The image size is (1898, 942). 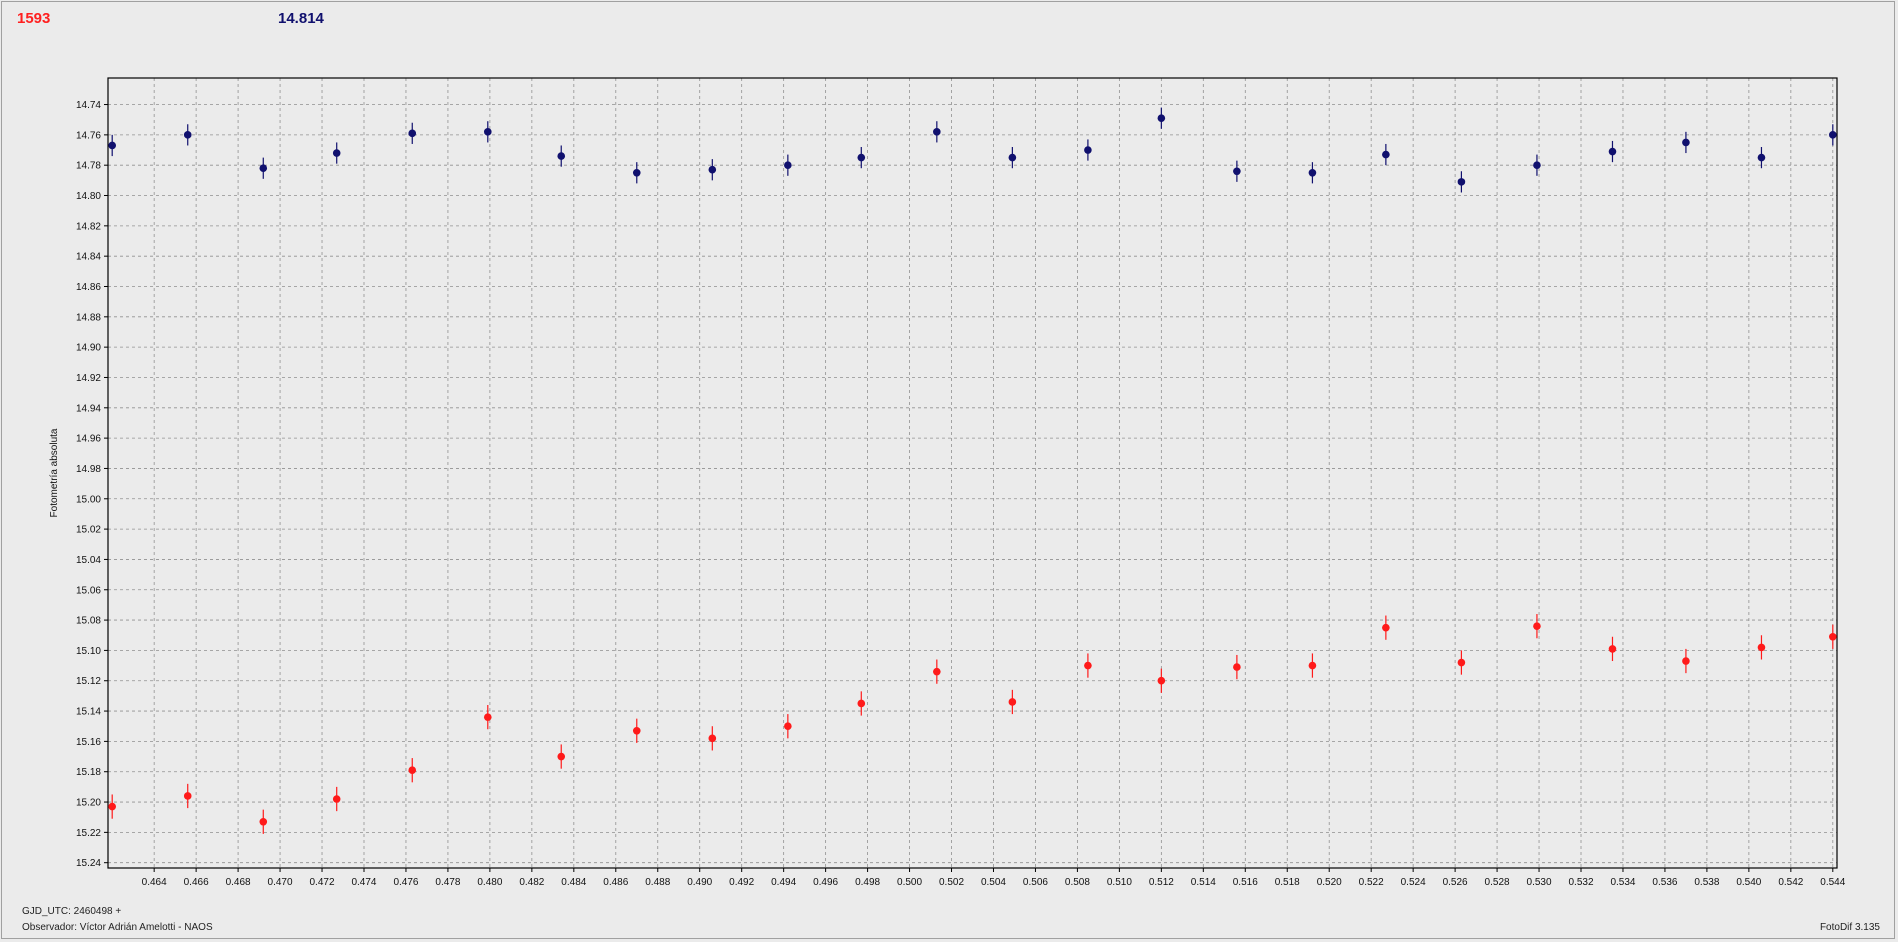 I want to click on x-tick-label: 0.514, so click(x=1203, y=882).